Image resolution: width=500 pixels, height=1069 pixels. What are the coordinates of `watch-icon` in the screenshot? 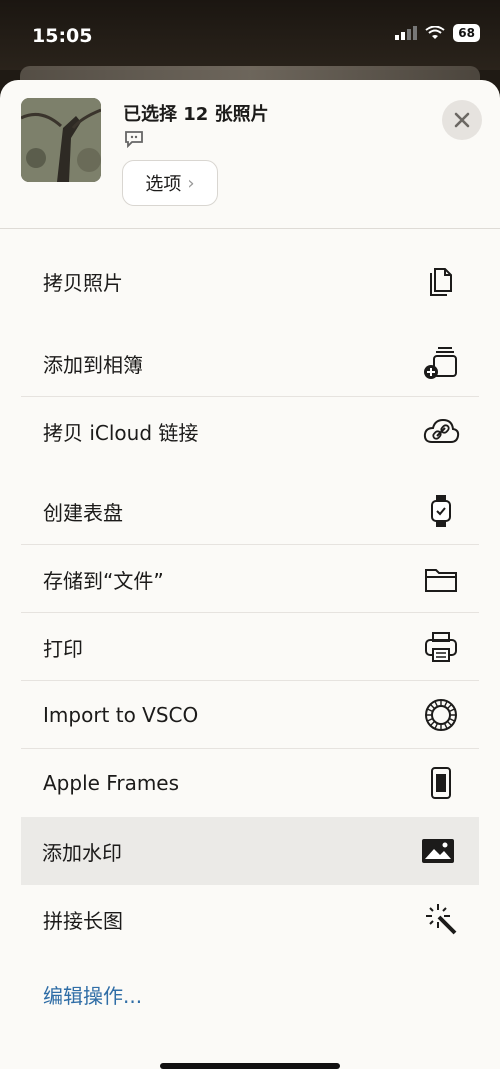 It's located at (441, 511).